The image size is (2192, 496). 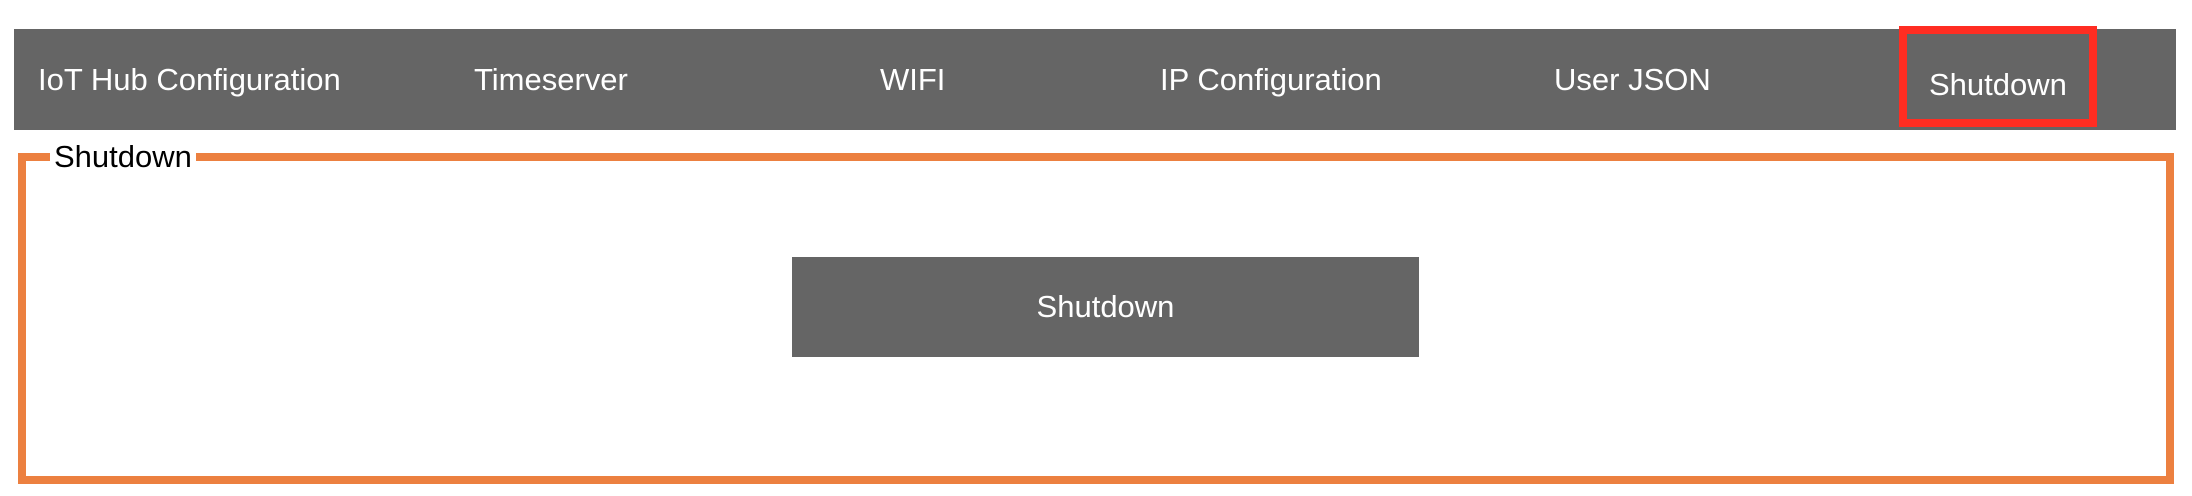 What do you see at coordinates (1271, 79) in the screenshot?
I see `nav-item-ip-configuration: IP Configuration` at bounding box center [1271, 79].